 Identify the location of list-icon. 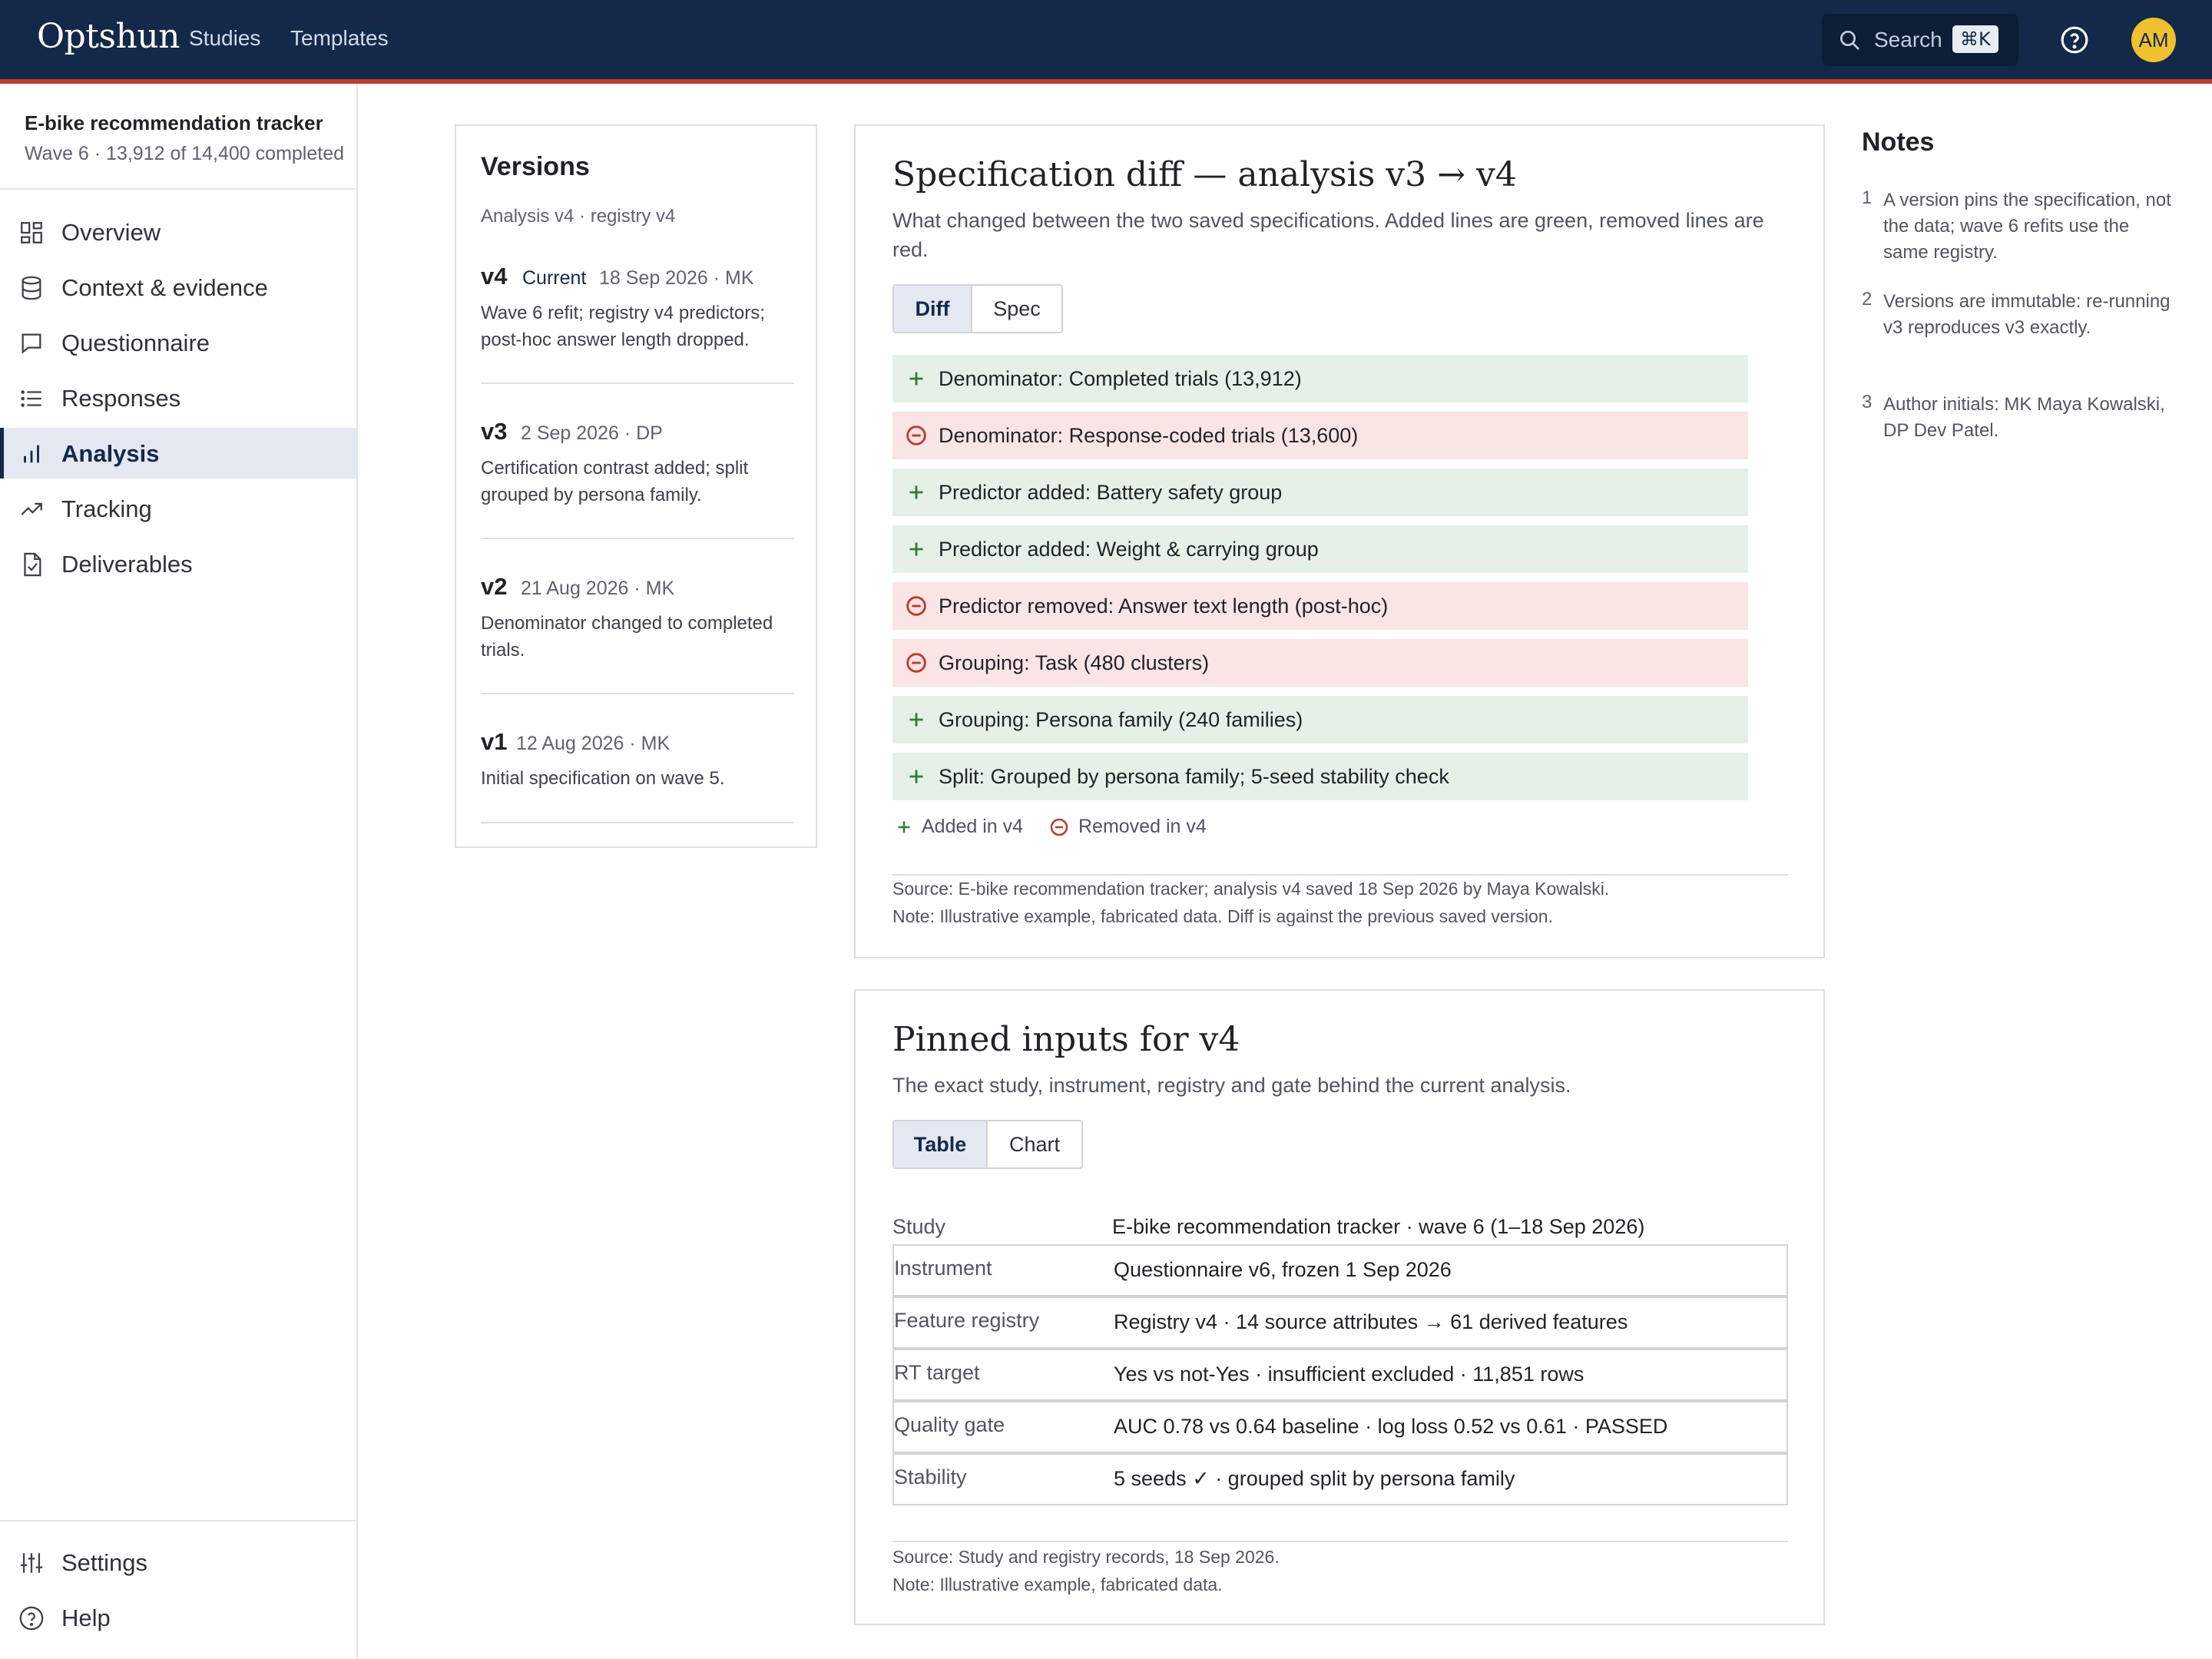
(31, 399).